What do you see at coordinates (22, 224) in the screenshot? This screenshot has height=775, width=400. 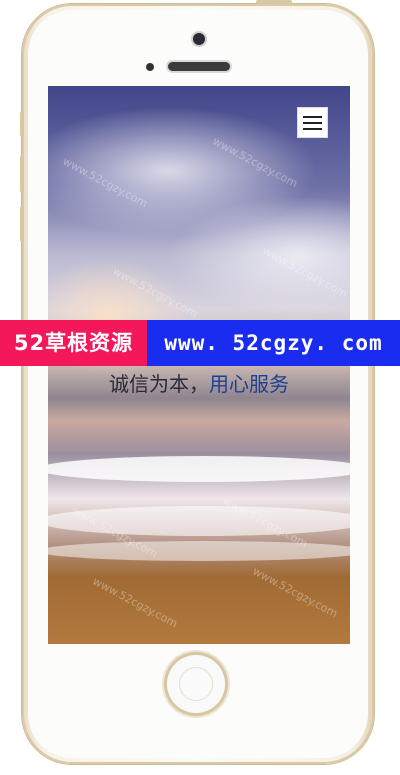 I see `volume-down-button` at bounding box center [22, 224].